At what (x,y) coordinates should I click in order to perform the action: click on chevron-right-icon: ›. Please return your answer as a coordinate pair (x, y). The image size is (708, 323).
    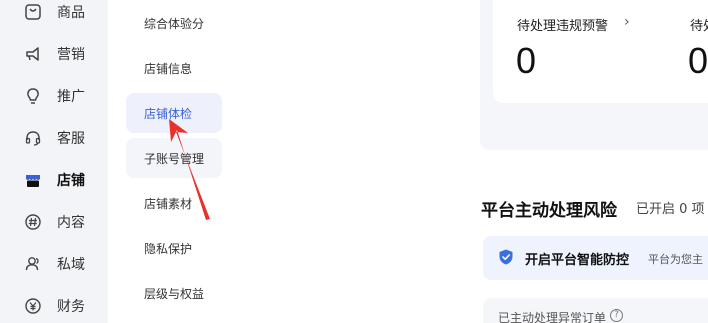
    Looking at the image, I should click on (627, 22).